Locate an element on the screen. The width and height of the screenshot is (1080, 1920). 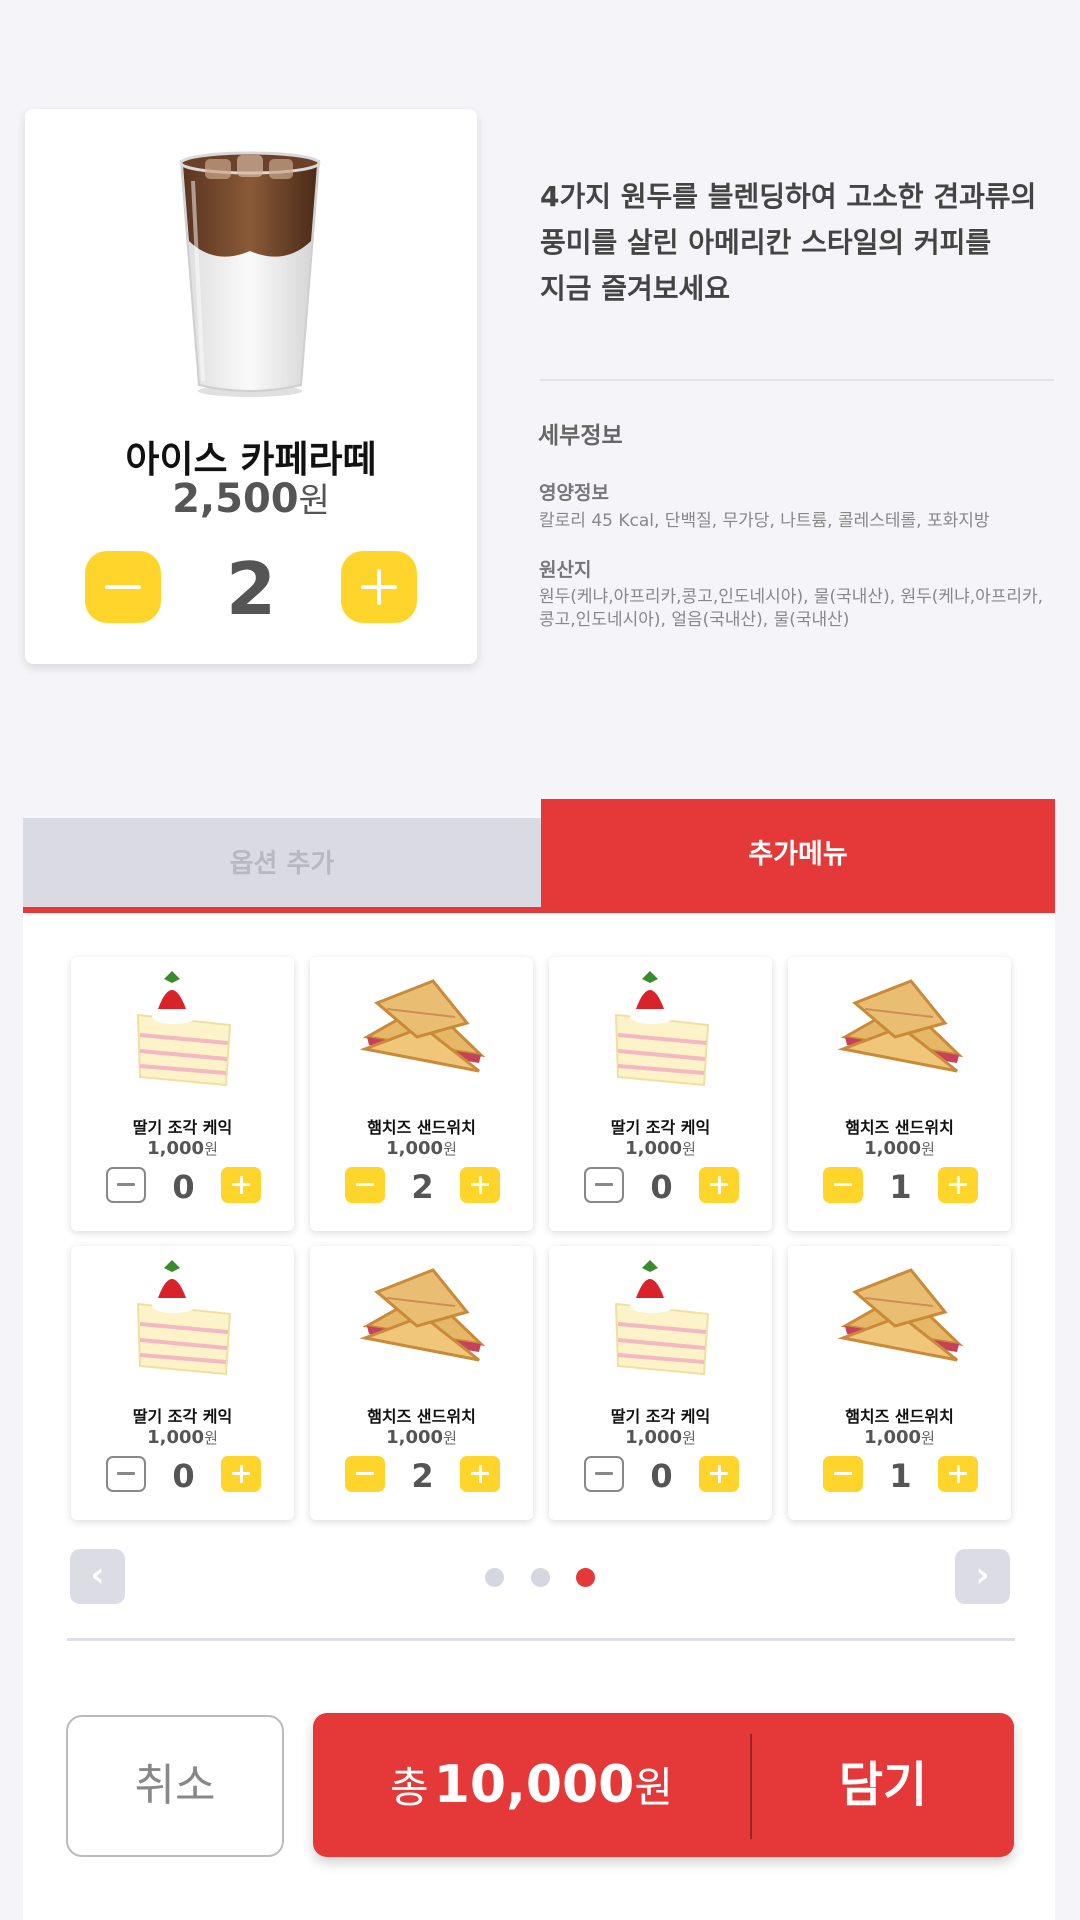
product-quantity-stepper: 2 is located at coordinates (251, 589).